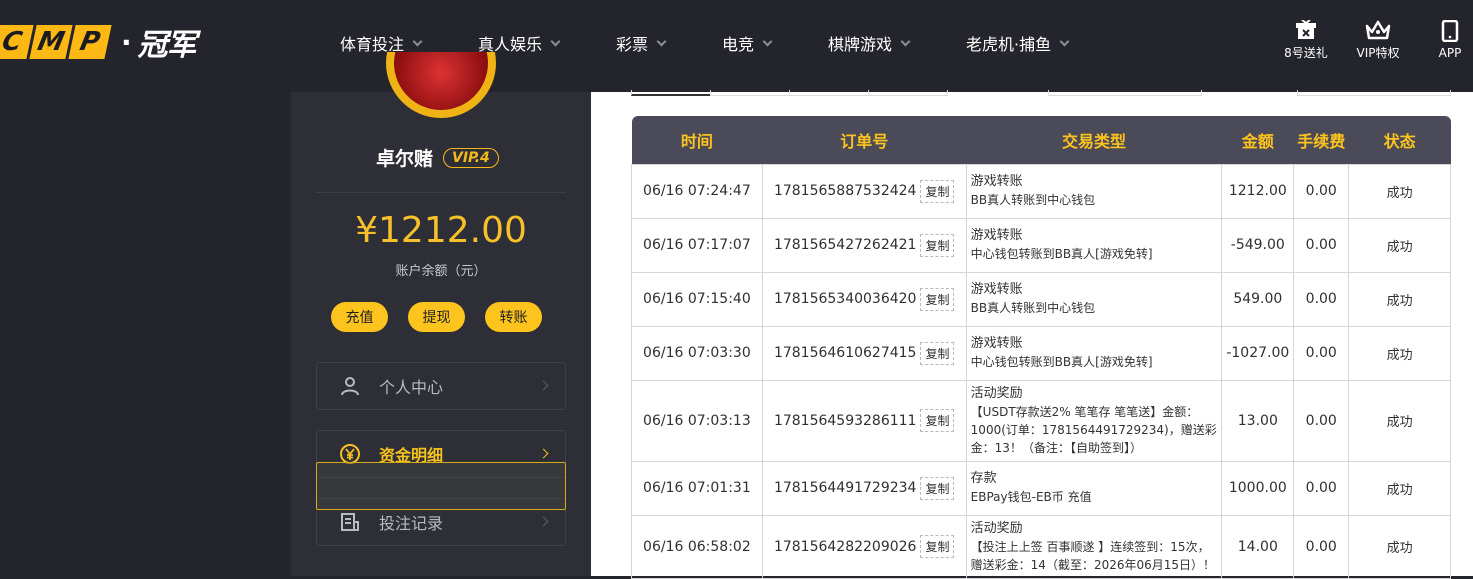  I want to click on chevron-right-icon, so click(543, 521).